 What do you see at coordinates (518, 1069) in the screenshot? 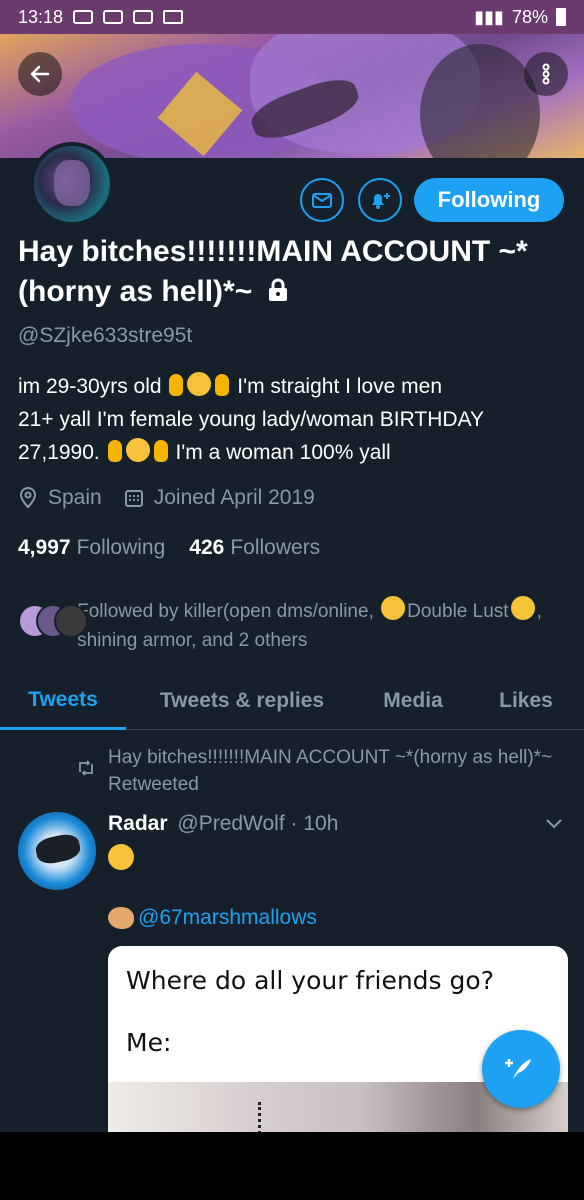
I see `compose-feather-icon` at bounding box center [518, 1069].